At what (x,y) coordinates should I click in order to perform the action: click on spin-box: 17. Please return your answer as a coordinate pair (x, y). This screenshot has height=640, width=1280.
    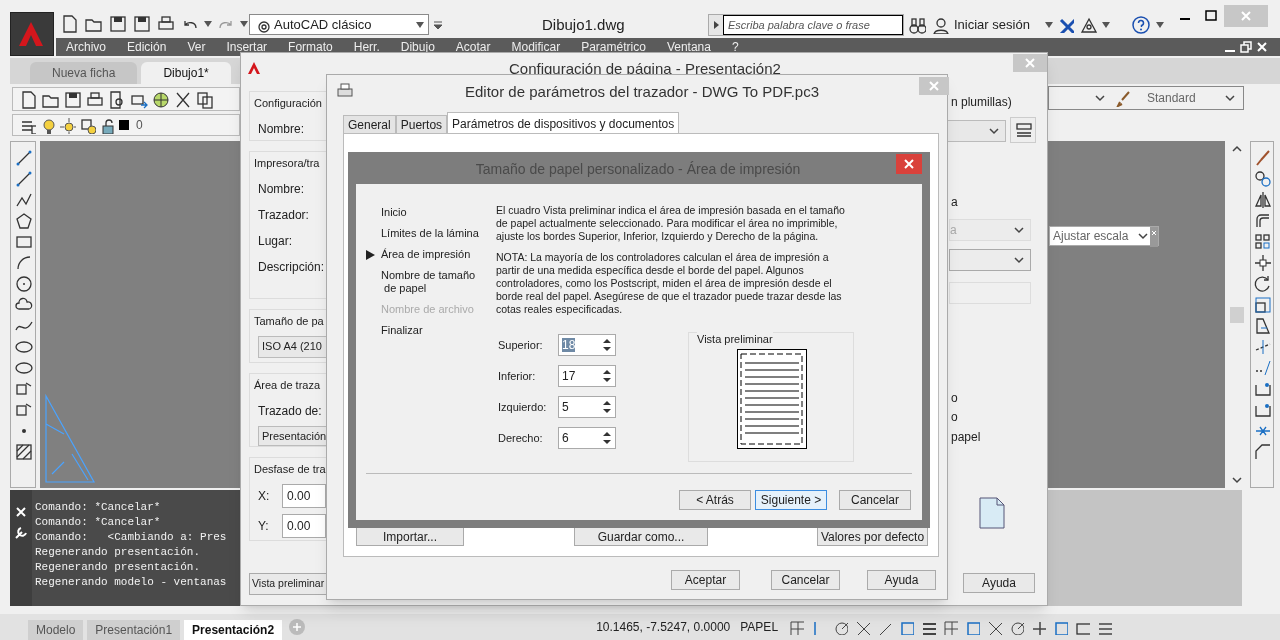
    Looking at the image, I should click on (587, 376).